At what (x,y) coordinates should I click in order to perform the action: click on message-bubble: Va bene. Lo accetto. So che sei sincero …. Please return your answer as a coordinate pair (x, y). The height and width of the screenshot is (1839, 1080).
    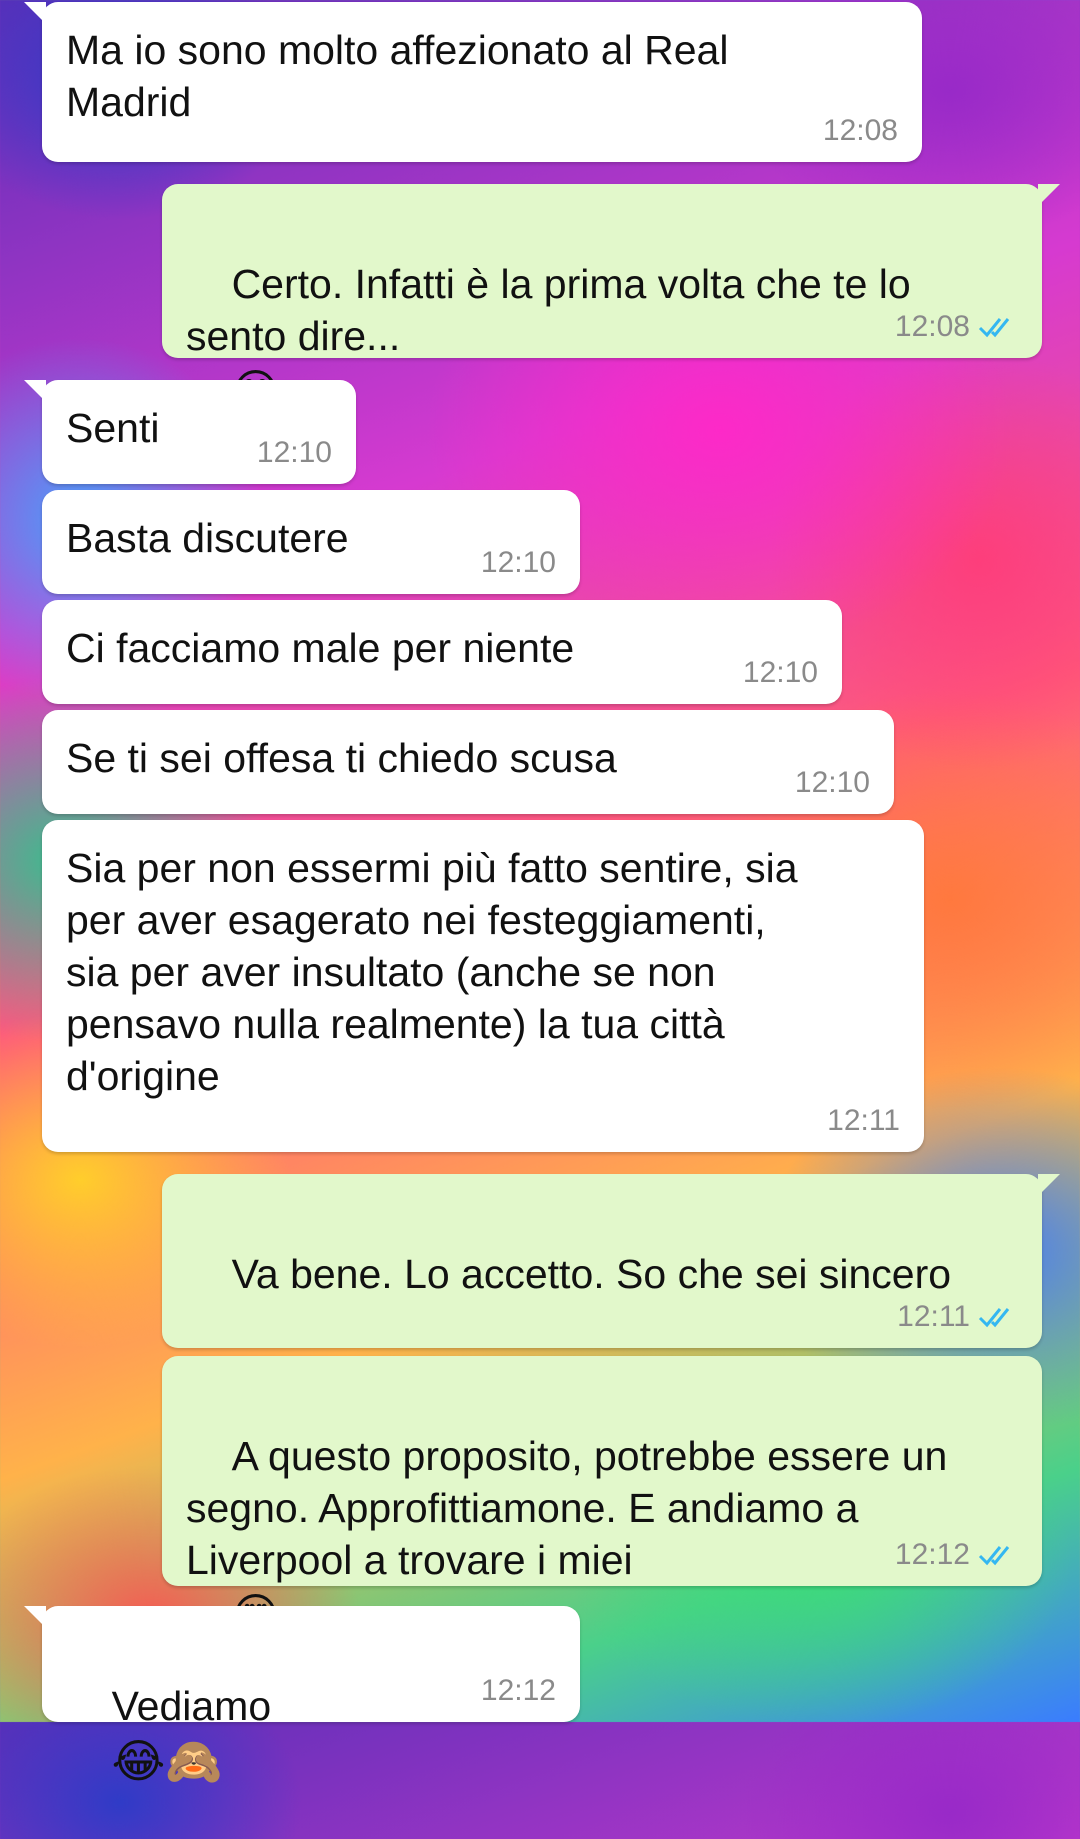
    Looking at the image, I should click on (611, 1290).